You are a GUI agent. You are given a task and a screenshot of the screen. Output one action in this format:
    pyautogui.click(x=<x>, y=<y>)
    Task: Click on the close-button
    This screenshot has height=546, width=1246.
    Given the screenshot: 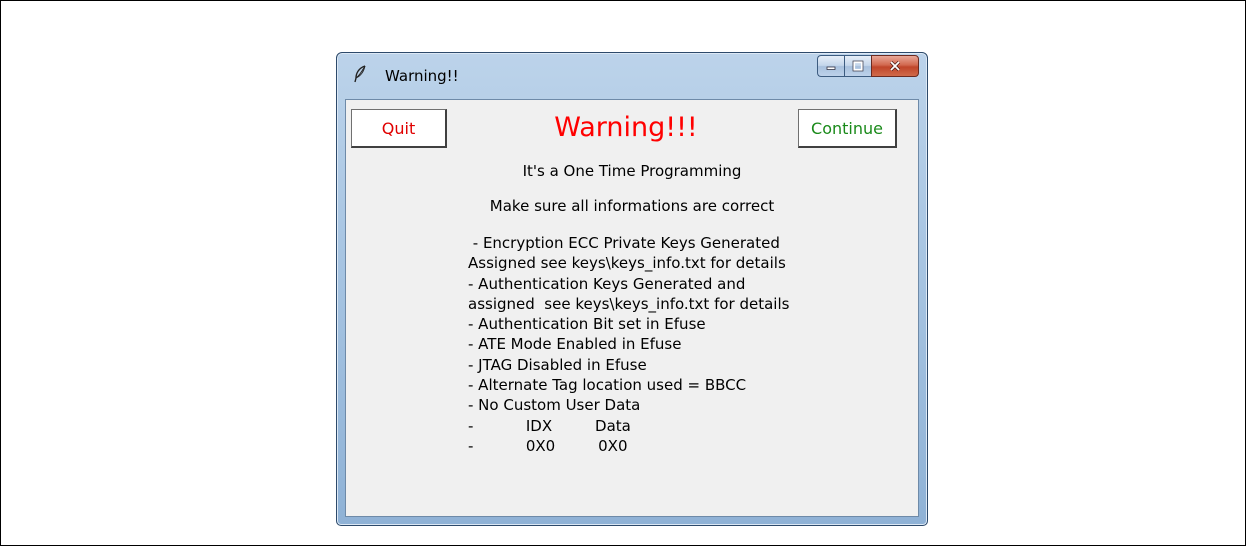 What is the action you would take?
    pyautogui.click(x=895, y=66)
    